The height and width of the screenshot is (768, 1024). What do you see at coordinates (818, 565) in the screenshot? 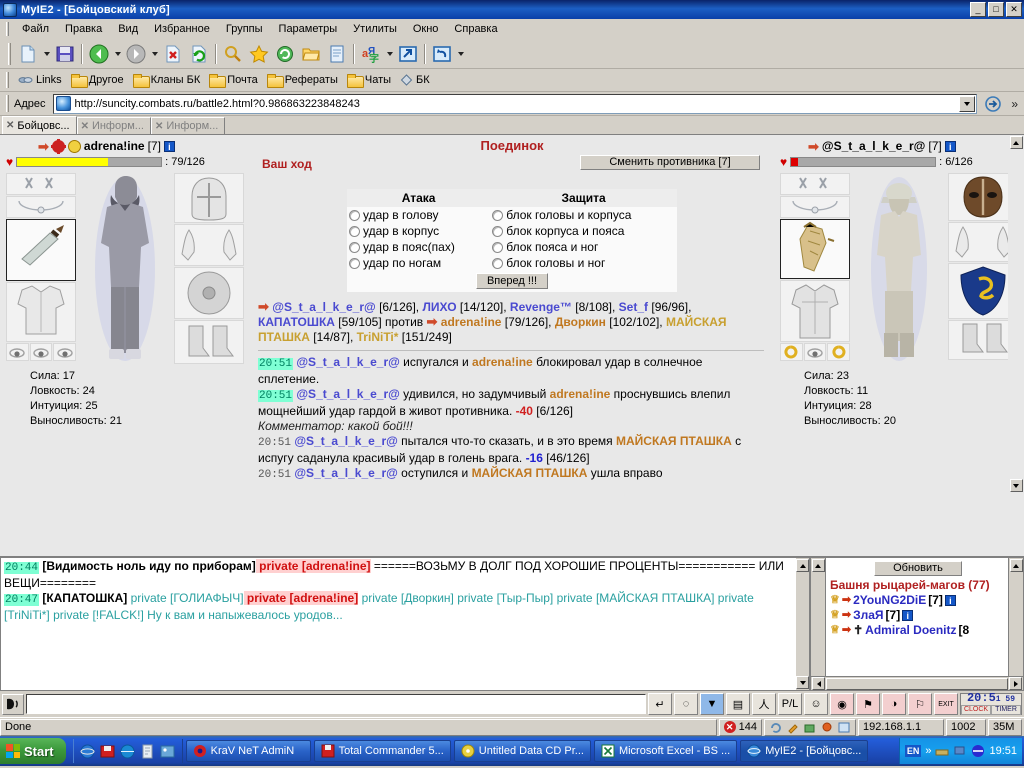
I see `user-scroll-up-button` at bounding box center [818, 565].